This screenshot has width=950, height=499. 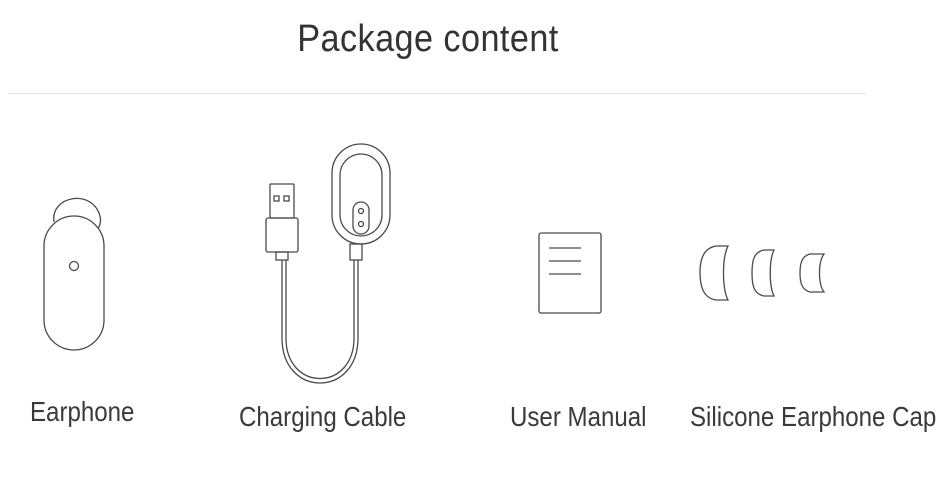 What do you see at coordinates (328, 263) in the screenshot?
I see `charging-cable-icon` at bounding box center [328, 263].